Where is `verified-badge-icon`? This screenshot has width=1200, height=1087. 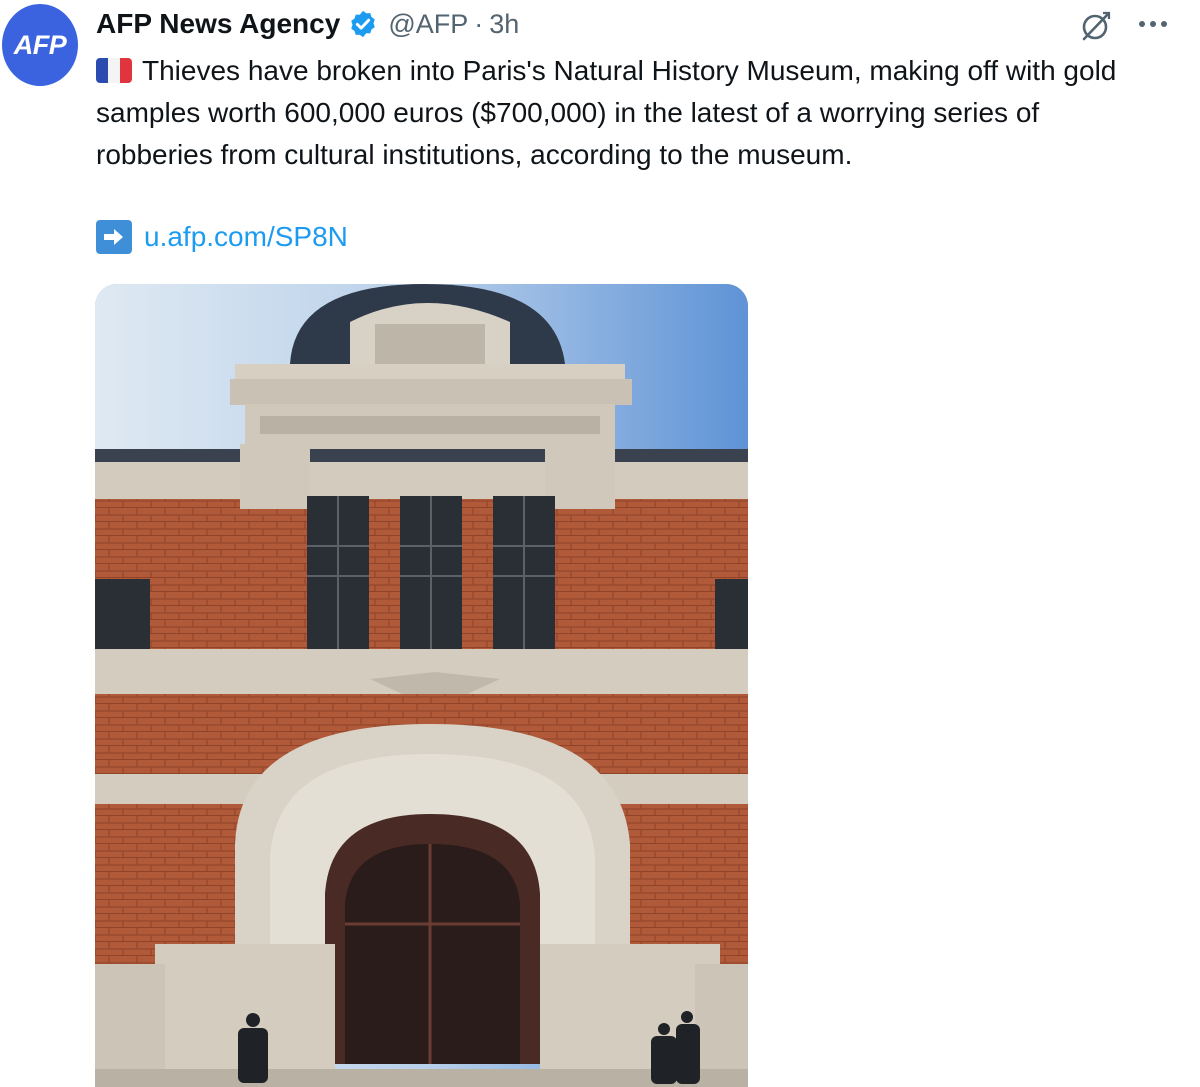
verified-badge-icon is located at coordinates (363, 24).